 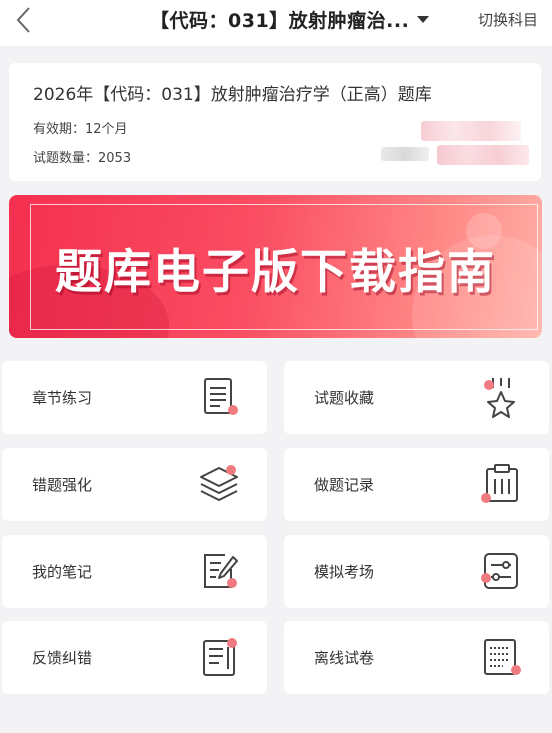 What do you see at coordinates (62, 398) in the screenshot?
I see `tile-label: 章节练习` at bounding box center [62, 398].